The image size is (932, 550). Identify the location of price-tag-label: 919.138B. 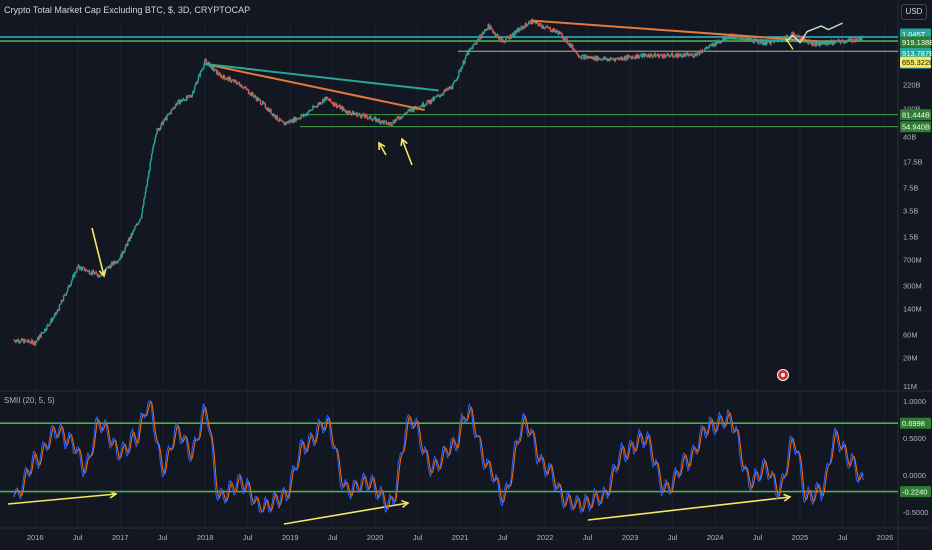
(917, 42).